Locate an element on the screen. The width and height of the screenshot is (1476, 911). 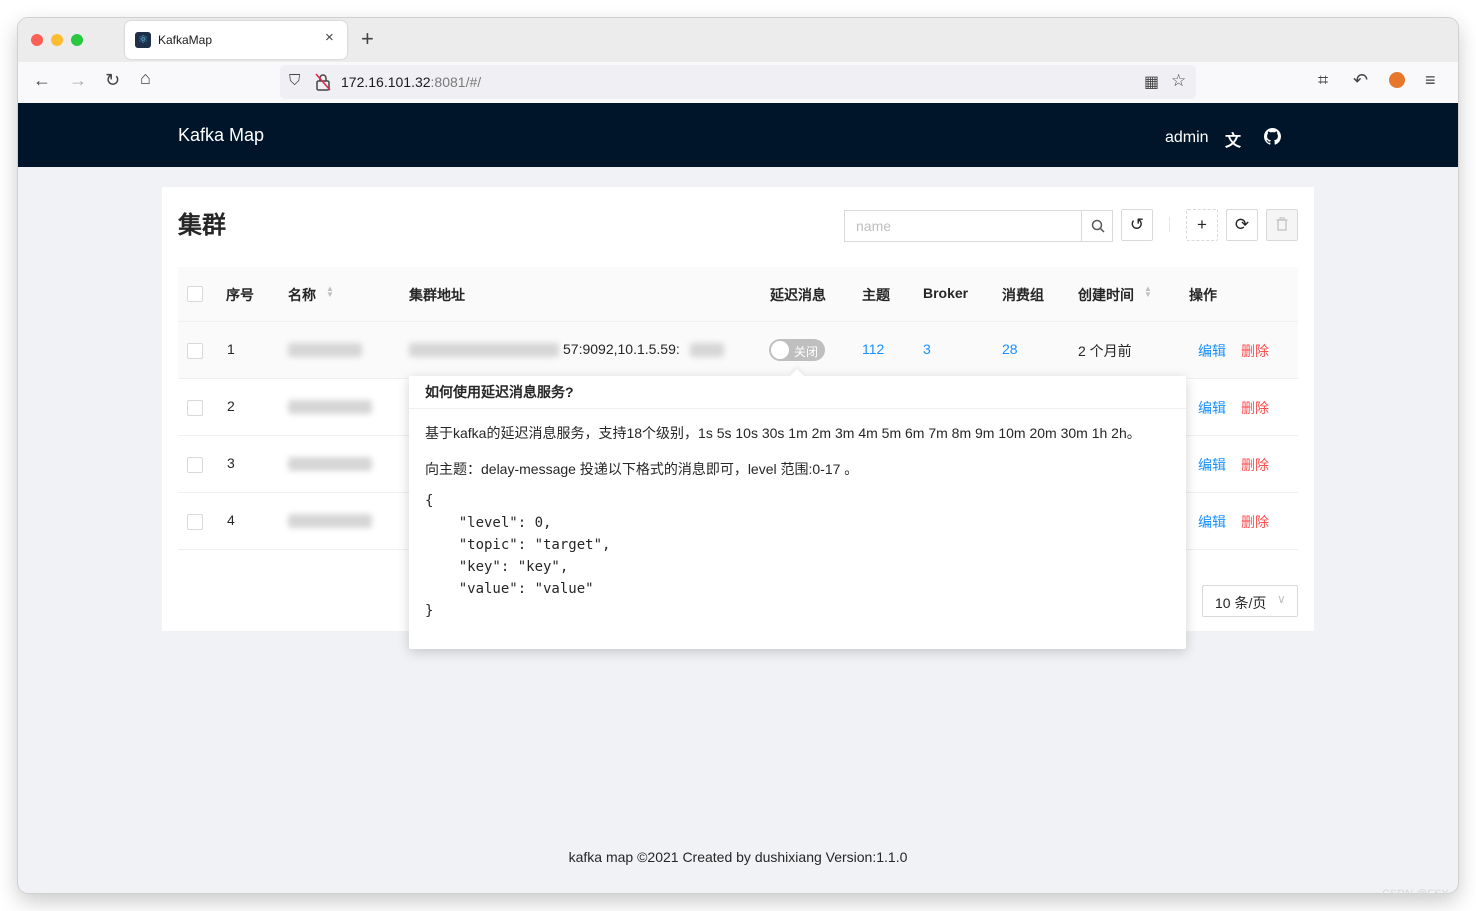
page-size-value: 10 条/页 is located at coordinates (1241, 603).